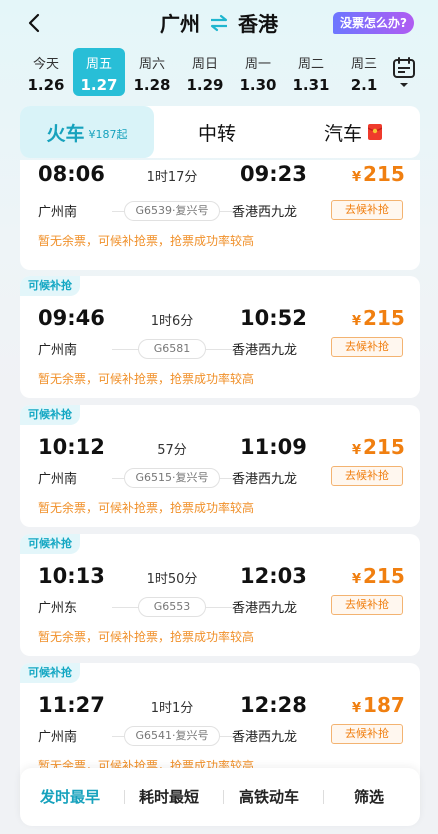  I want to click on tab-train-label: 火车, so click(65, 133).